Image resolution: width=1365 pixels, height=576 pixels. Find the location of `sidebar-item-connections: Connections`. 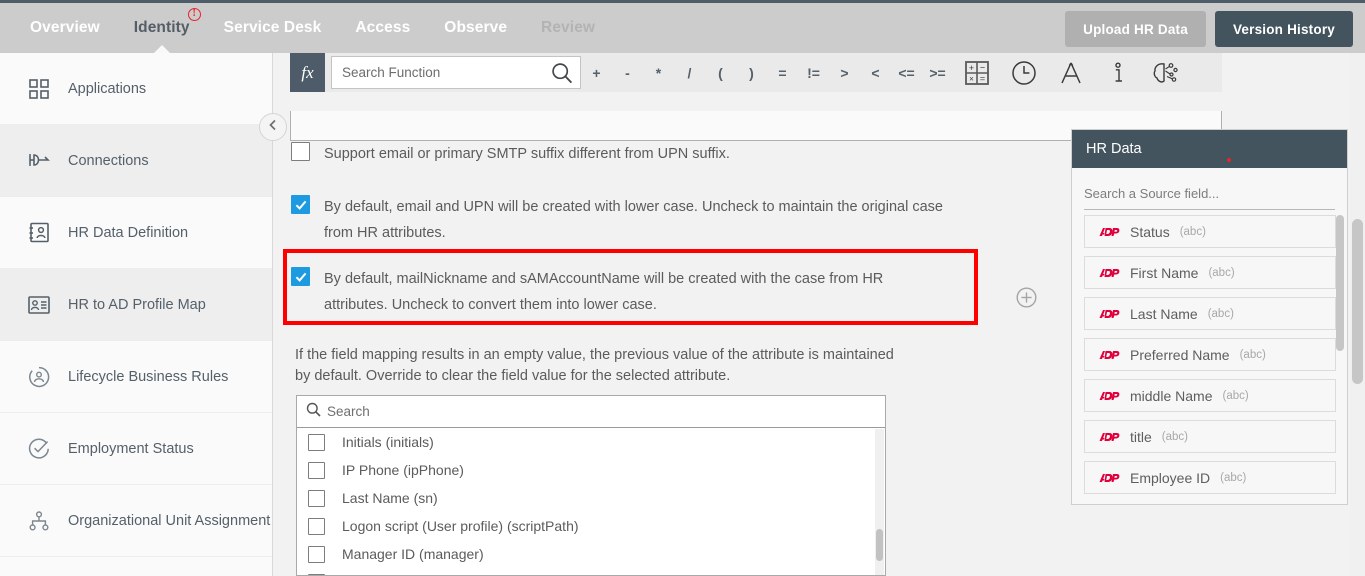

sidebar-item-connections: Connections is located at coordinates (136, 161).